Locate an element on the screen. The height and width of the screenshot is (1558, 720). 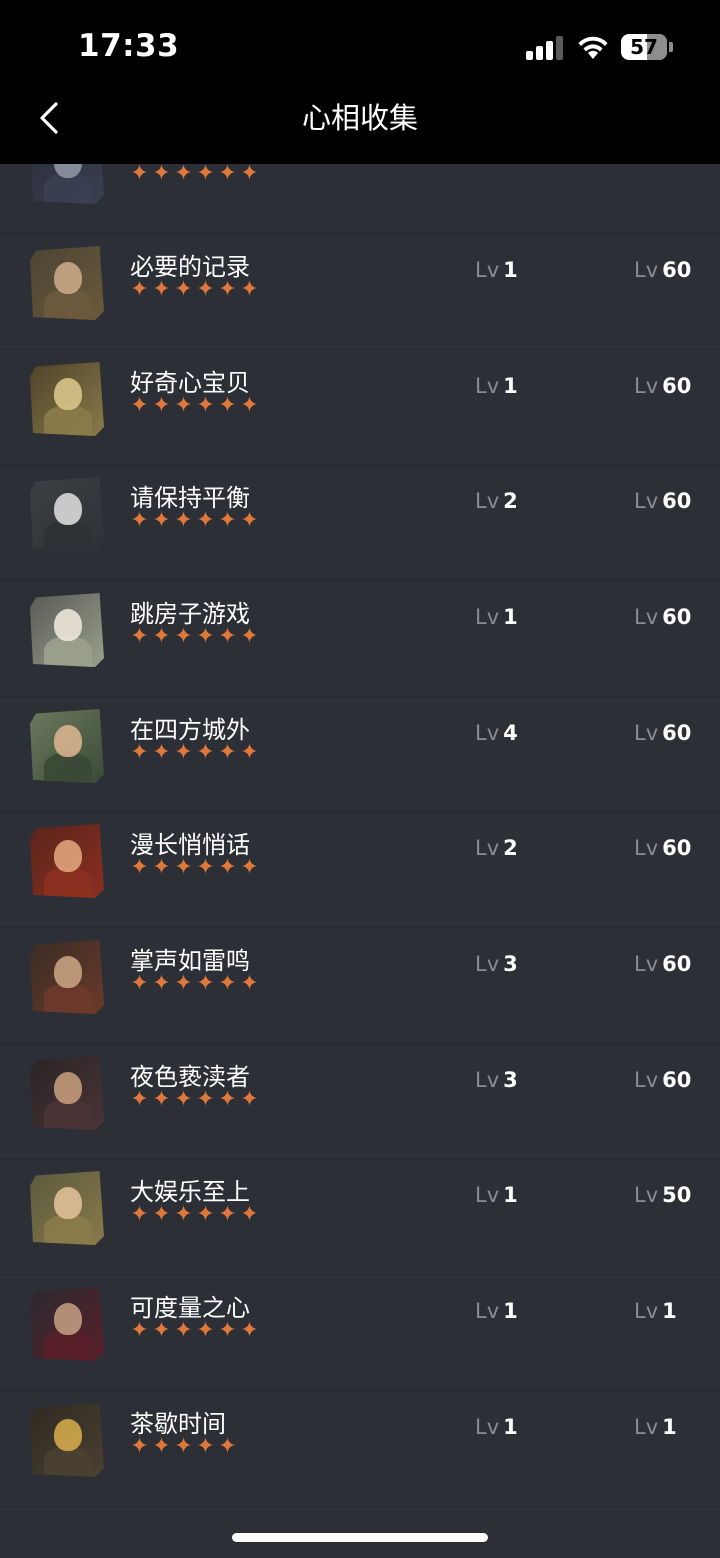
list-item: 漫长悄悄话 ✦ ✦ ✦ ✦ ✦ ✦ Lv 2 Lv 60 is located at coordinates (360, 870).